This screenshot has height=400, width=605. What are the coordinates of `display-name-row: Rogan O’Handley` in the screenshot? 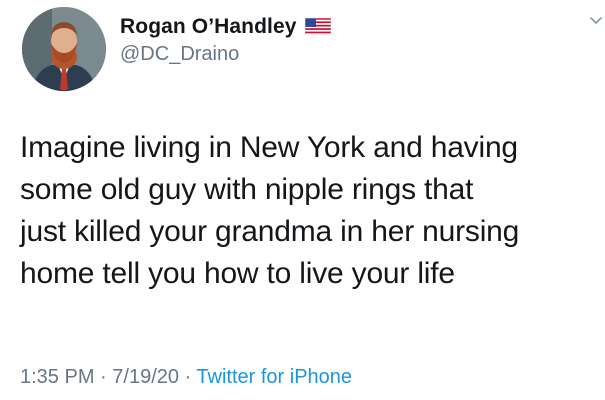 It's located at (225, 27).